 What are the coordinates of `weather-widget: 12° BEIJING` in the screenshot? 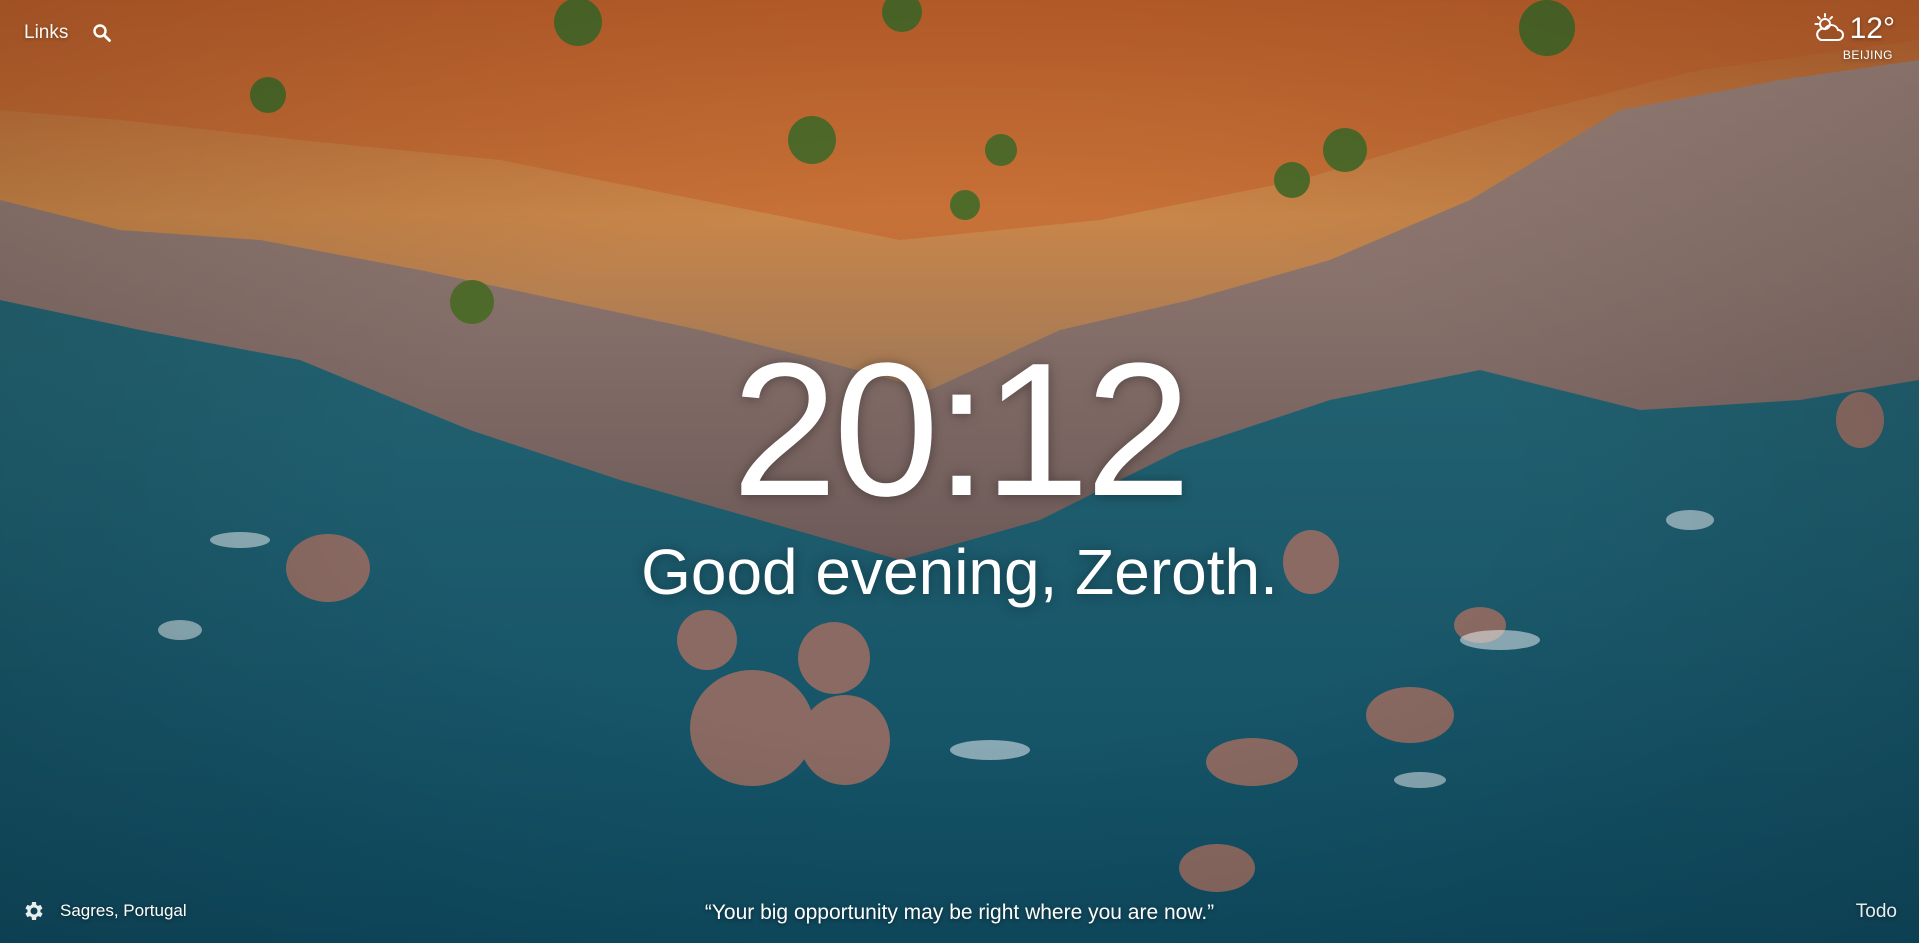 It's located at (1853, 37).